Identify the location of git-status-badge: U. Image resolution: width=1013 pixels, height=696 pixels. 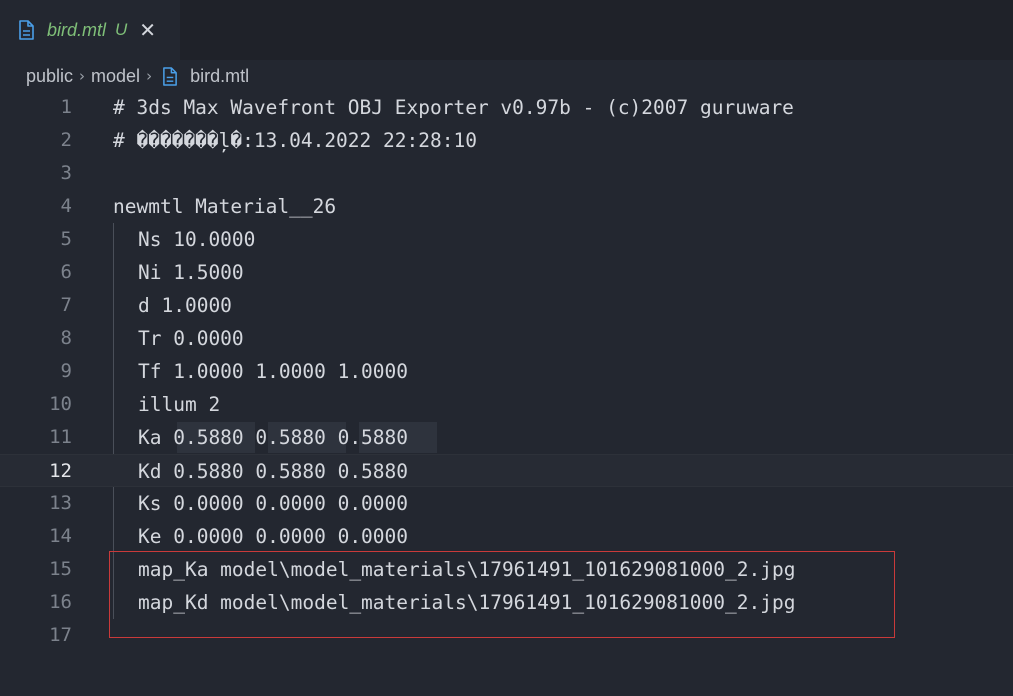
(121, 29).